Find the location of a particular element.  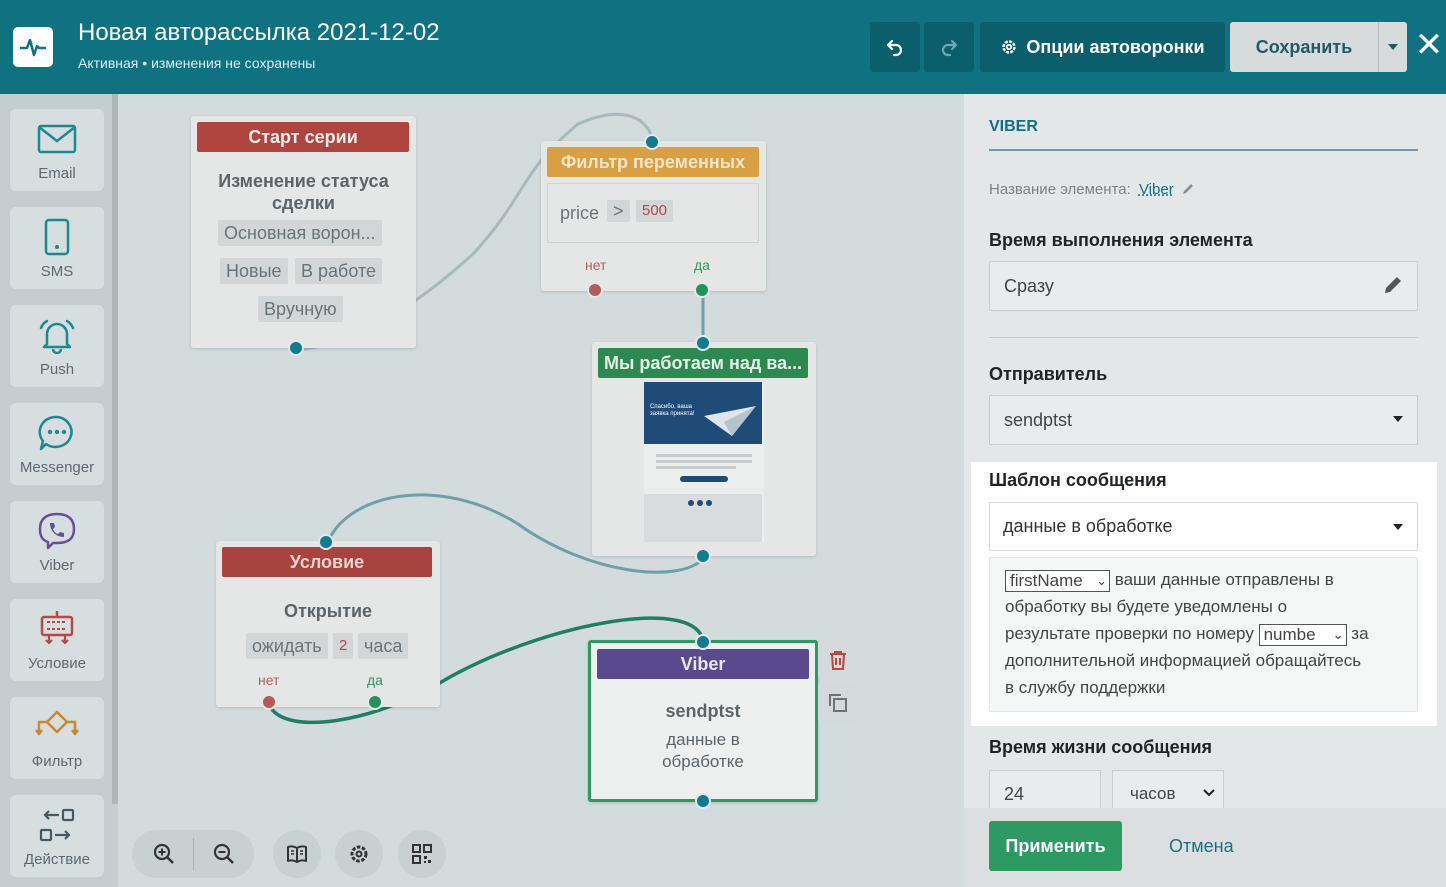

email-output-port is located at coordinates (703, 556).